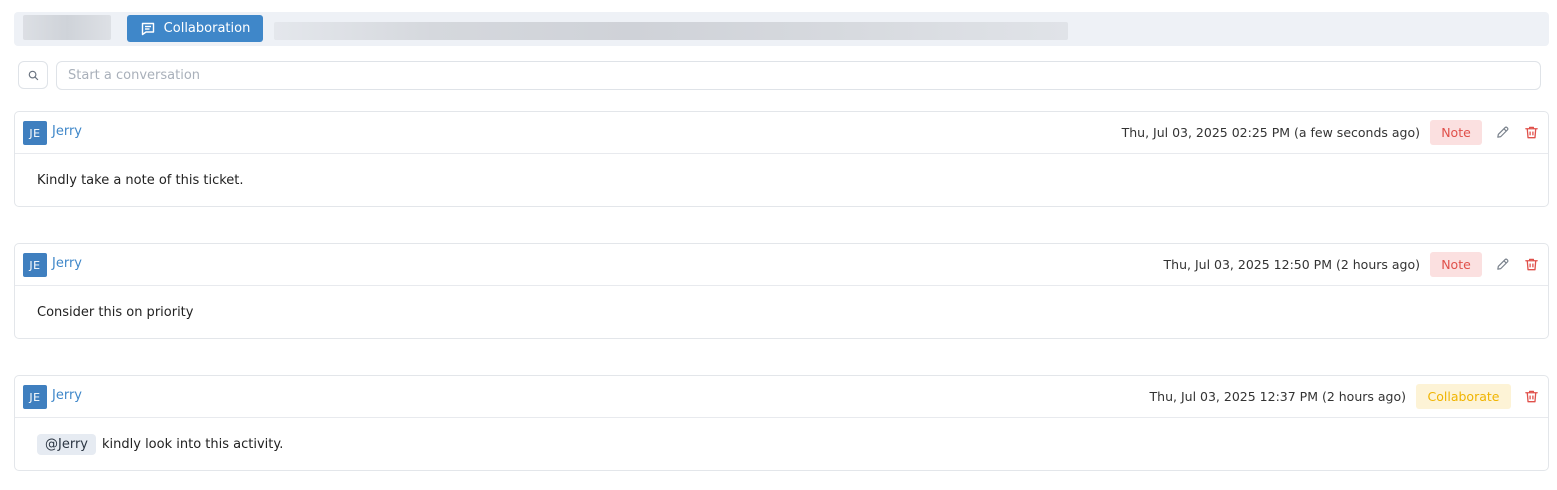 This screenshot has width=1557, height=490. I want to click on status-badge: Collaborate, so click(1463, 396).